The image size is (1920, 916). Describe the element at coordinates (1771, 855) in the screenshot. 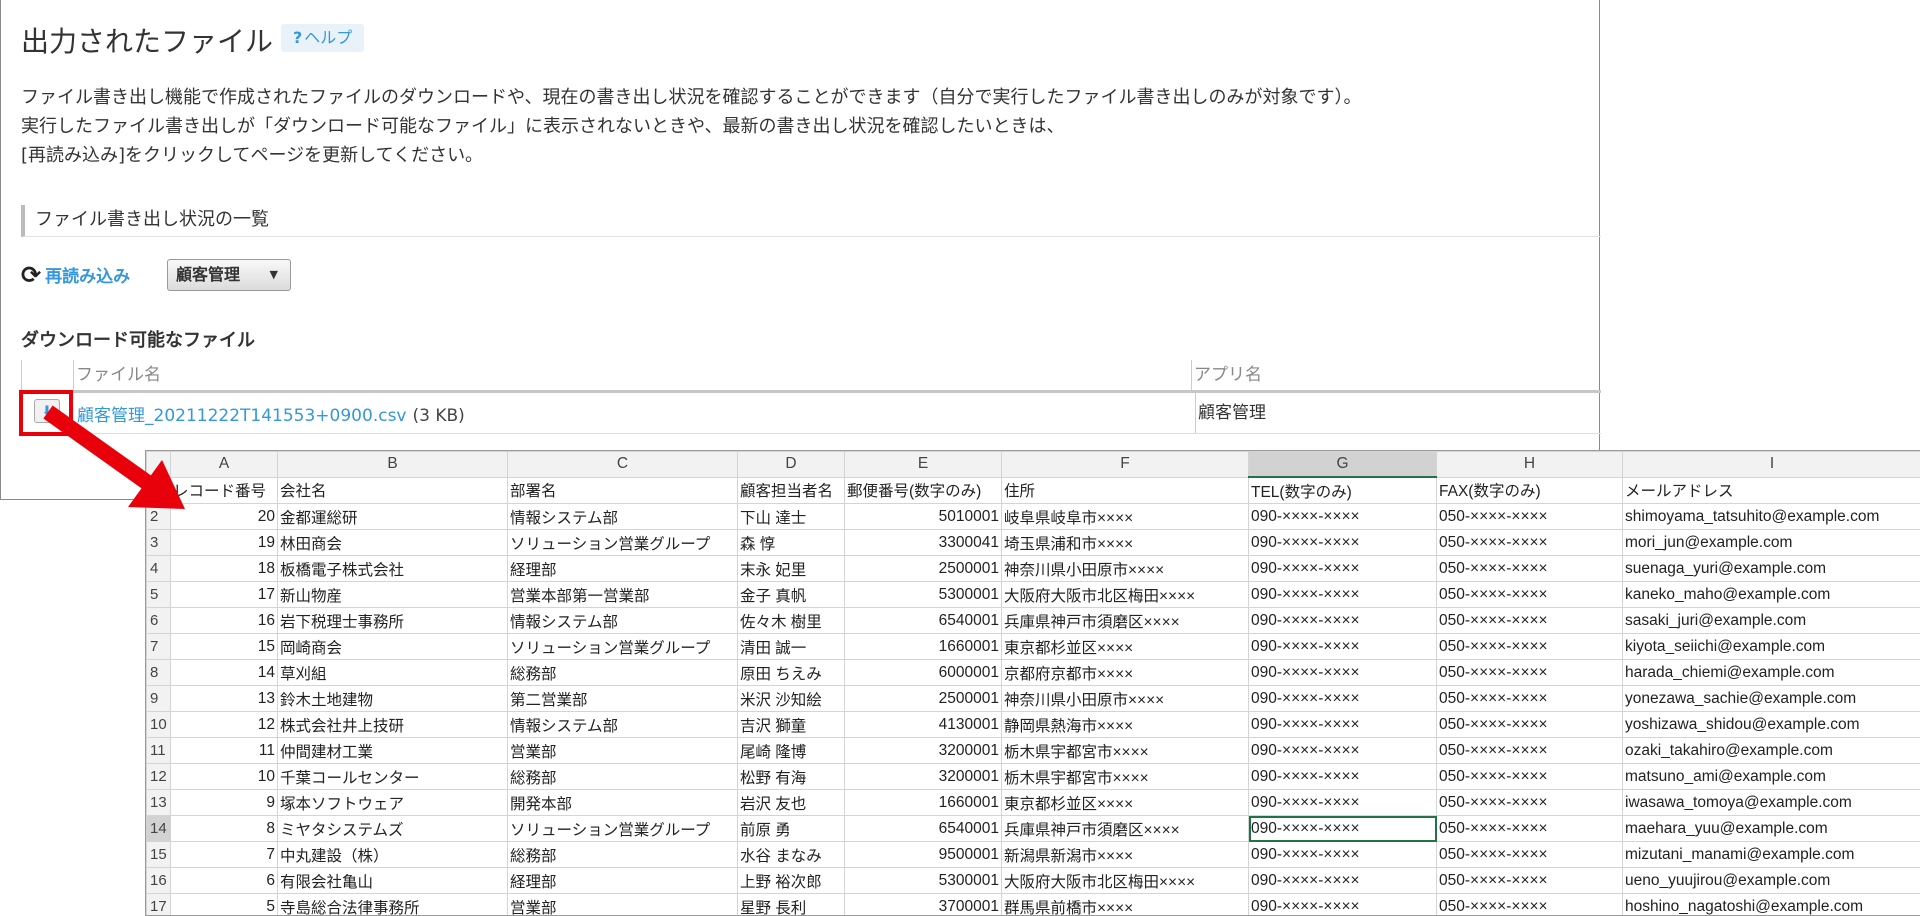

I see `sheet-cell: mizutani_manami@example.com` at that location.